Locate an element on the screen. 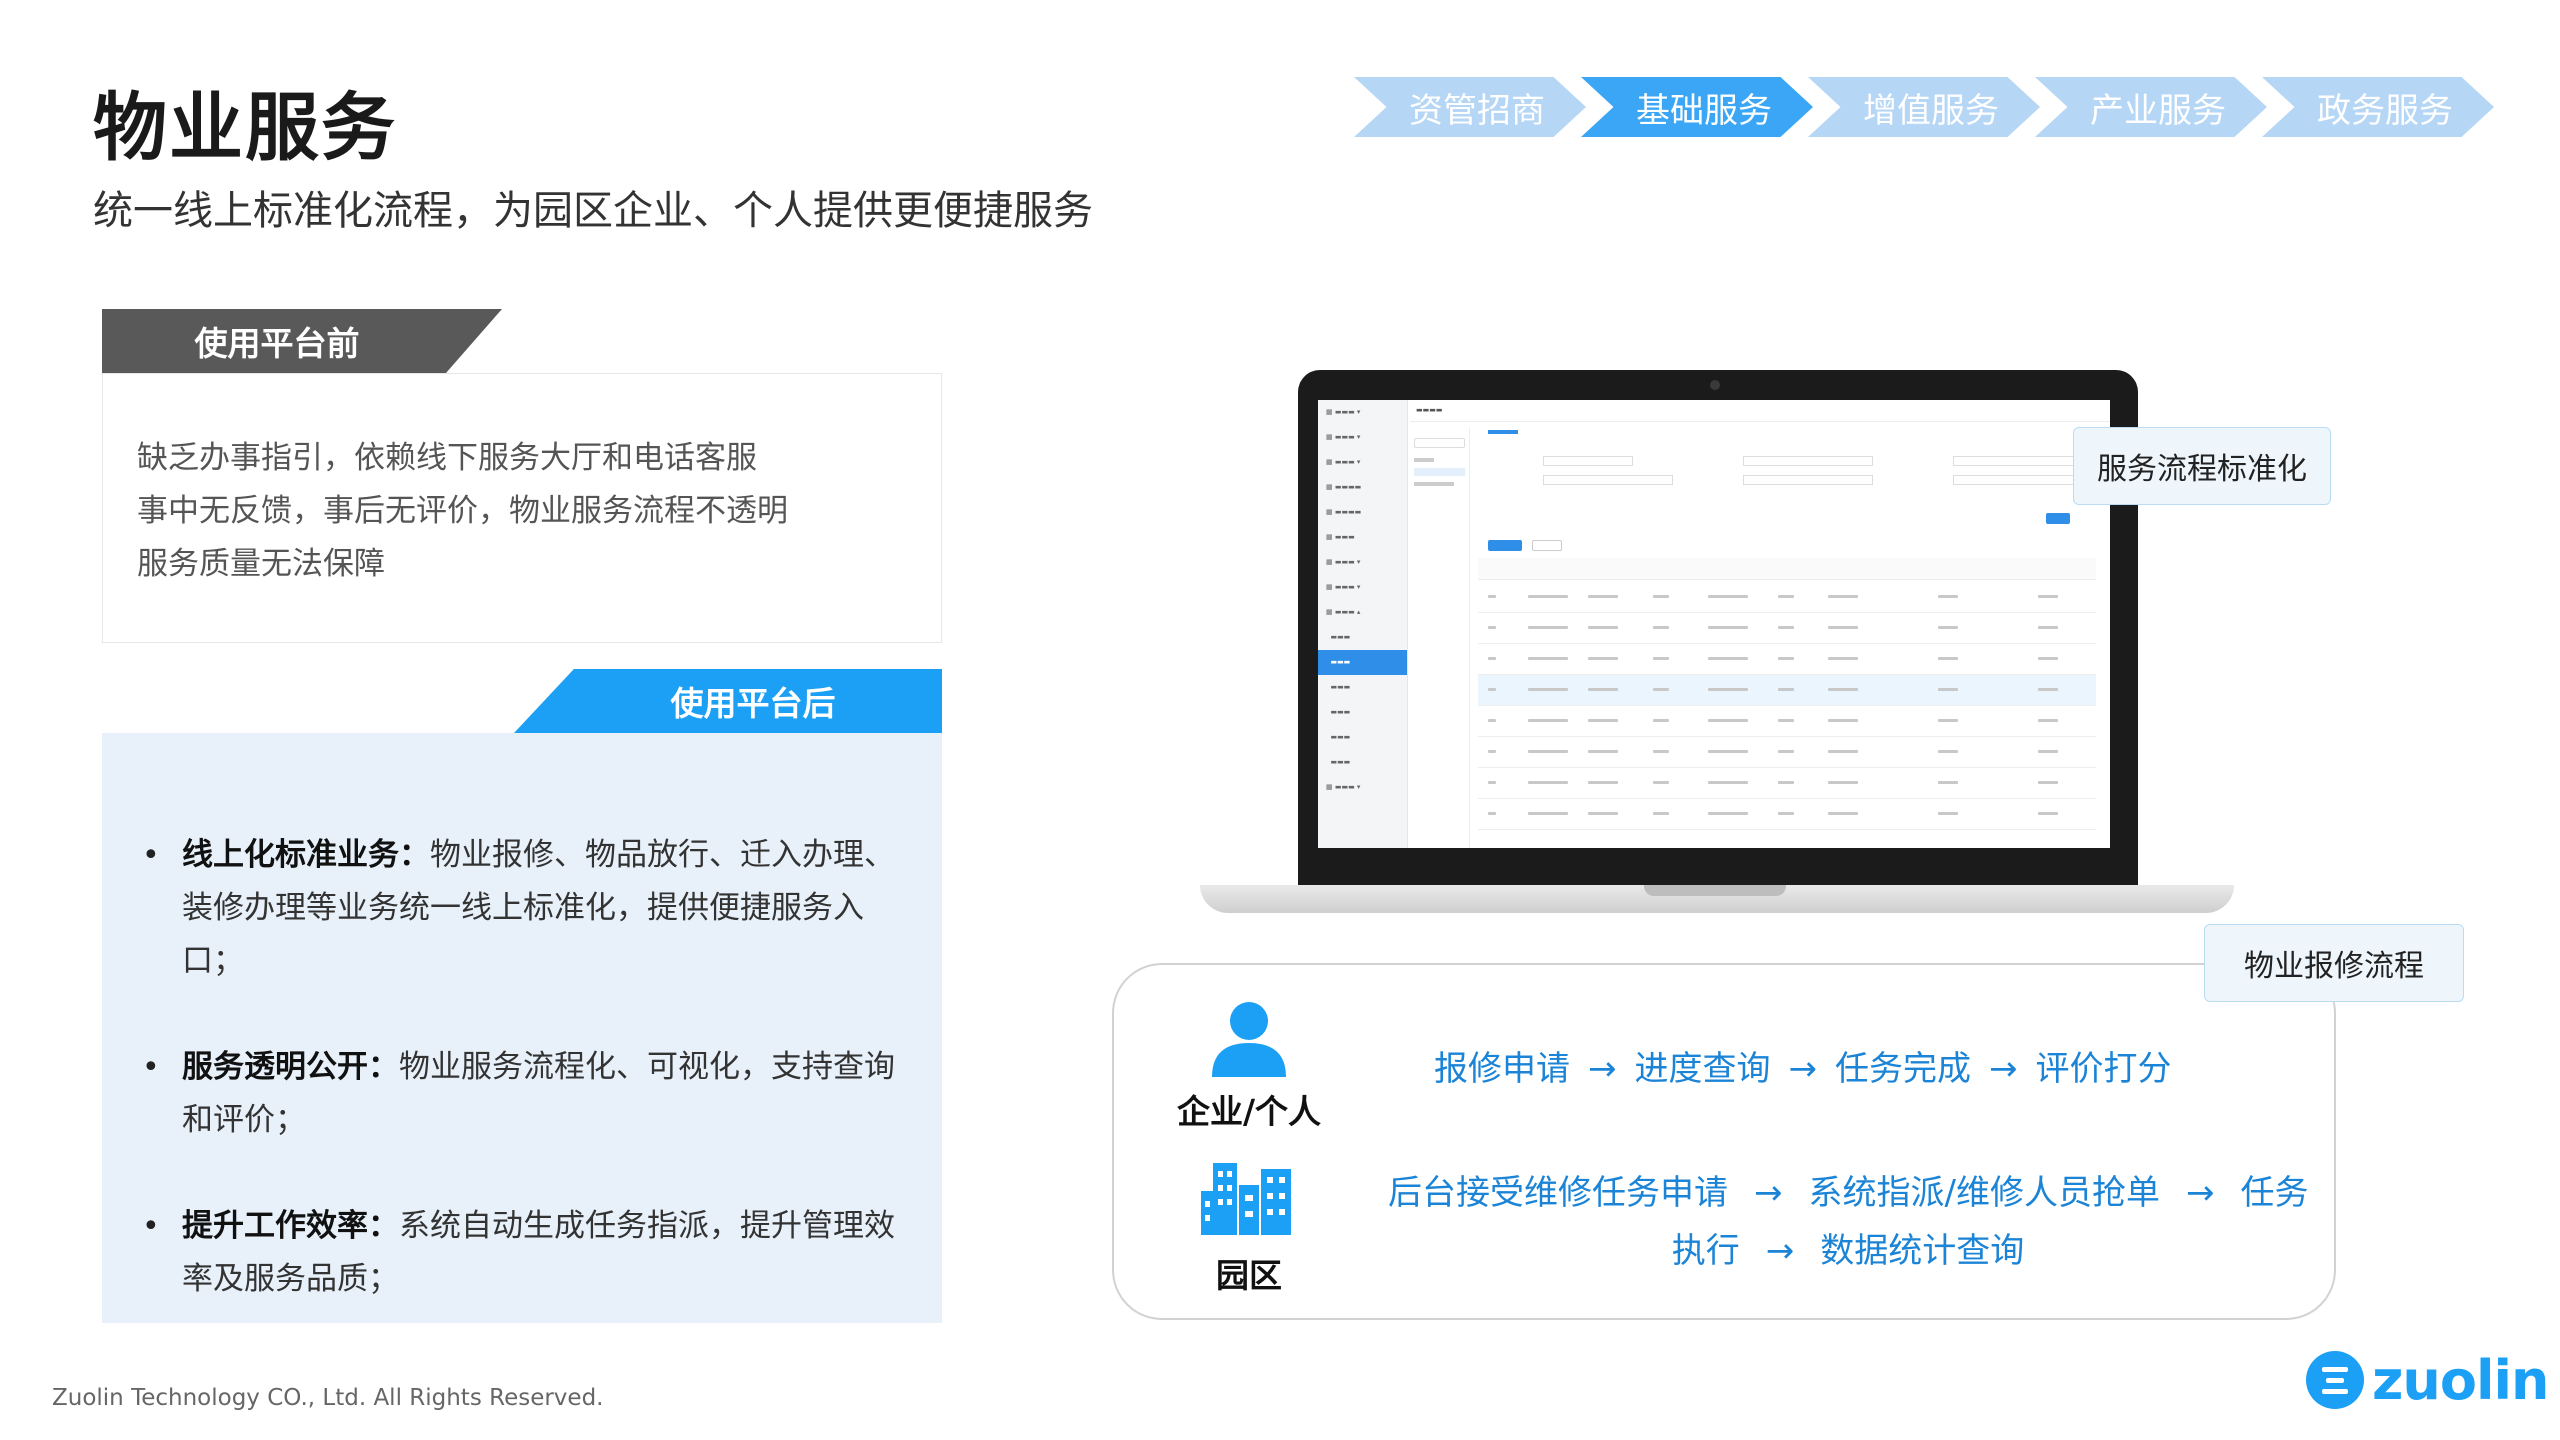 The width and height of the screenshot is (2560, 1440). camera-icon is located at coordinates (1715, 385).